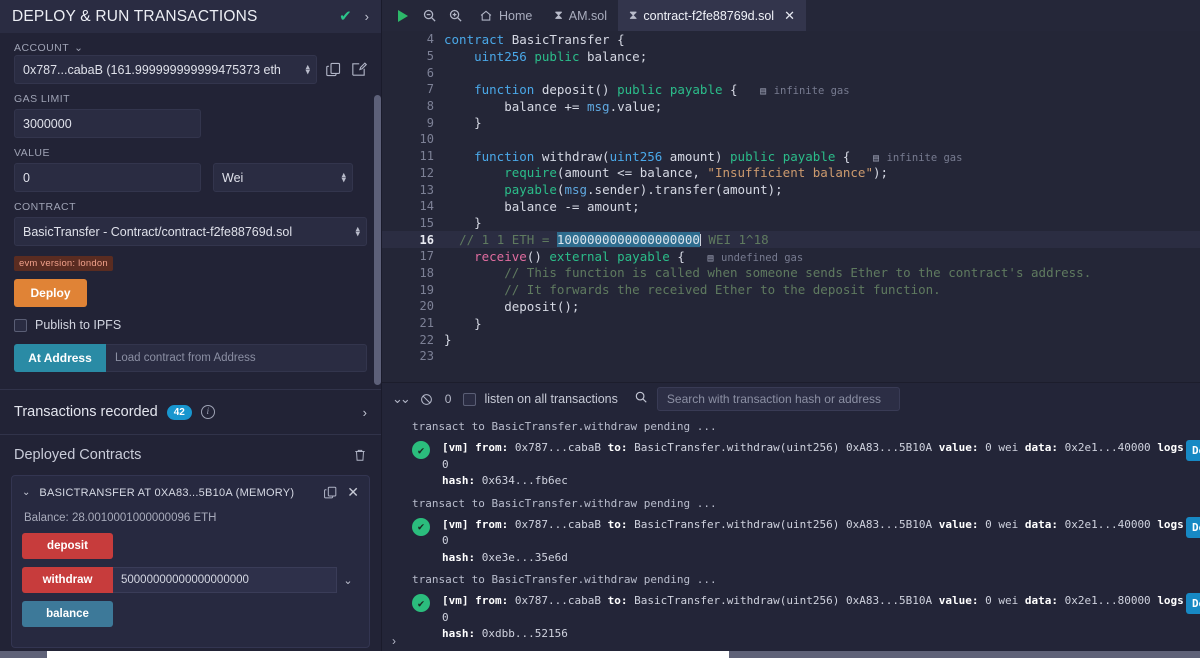 The image size is (1200, 658). What do you see at coordinates (401, 399) in the screenshot?
I see `collapse-terminal-icon: ⌄⌄` at bounding box center [401, 399].